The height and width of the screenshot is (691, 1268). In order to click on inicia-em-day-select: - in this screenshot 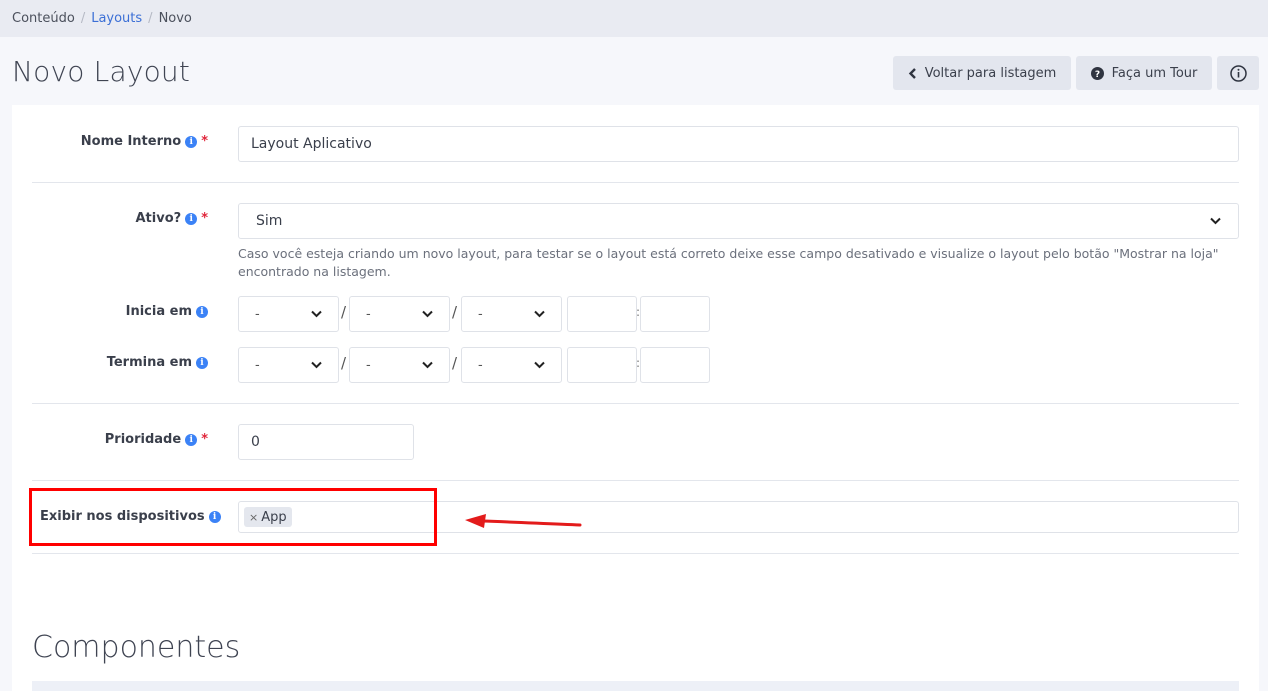, I will do `click(288, 314)`.